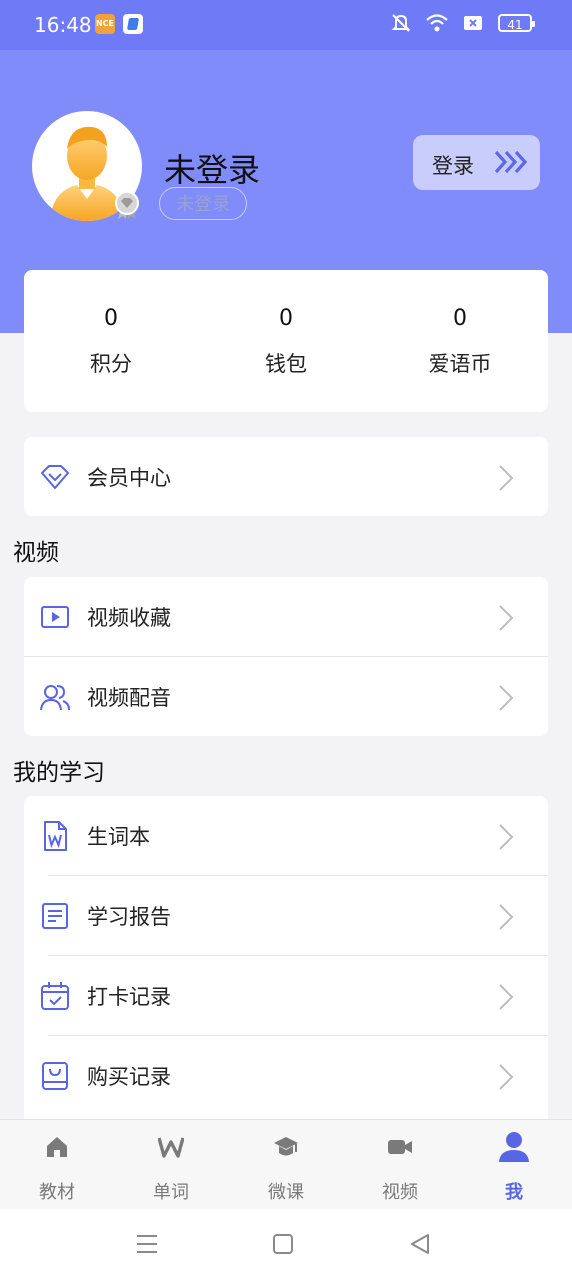 The width and height of the screenshot is (572, 1280). I want to click on member-center-item: 会员中心, so click(286, 477).